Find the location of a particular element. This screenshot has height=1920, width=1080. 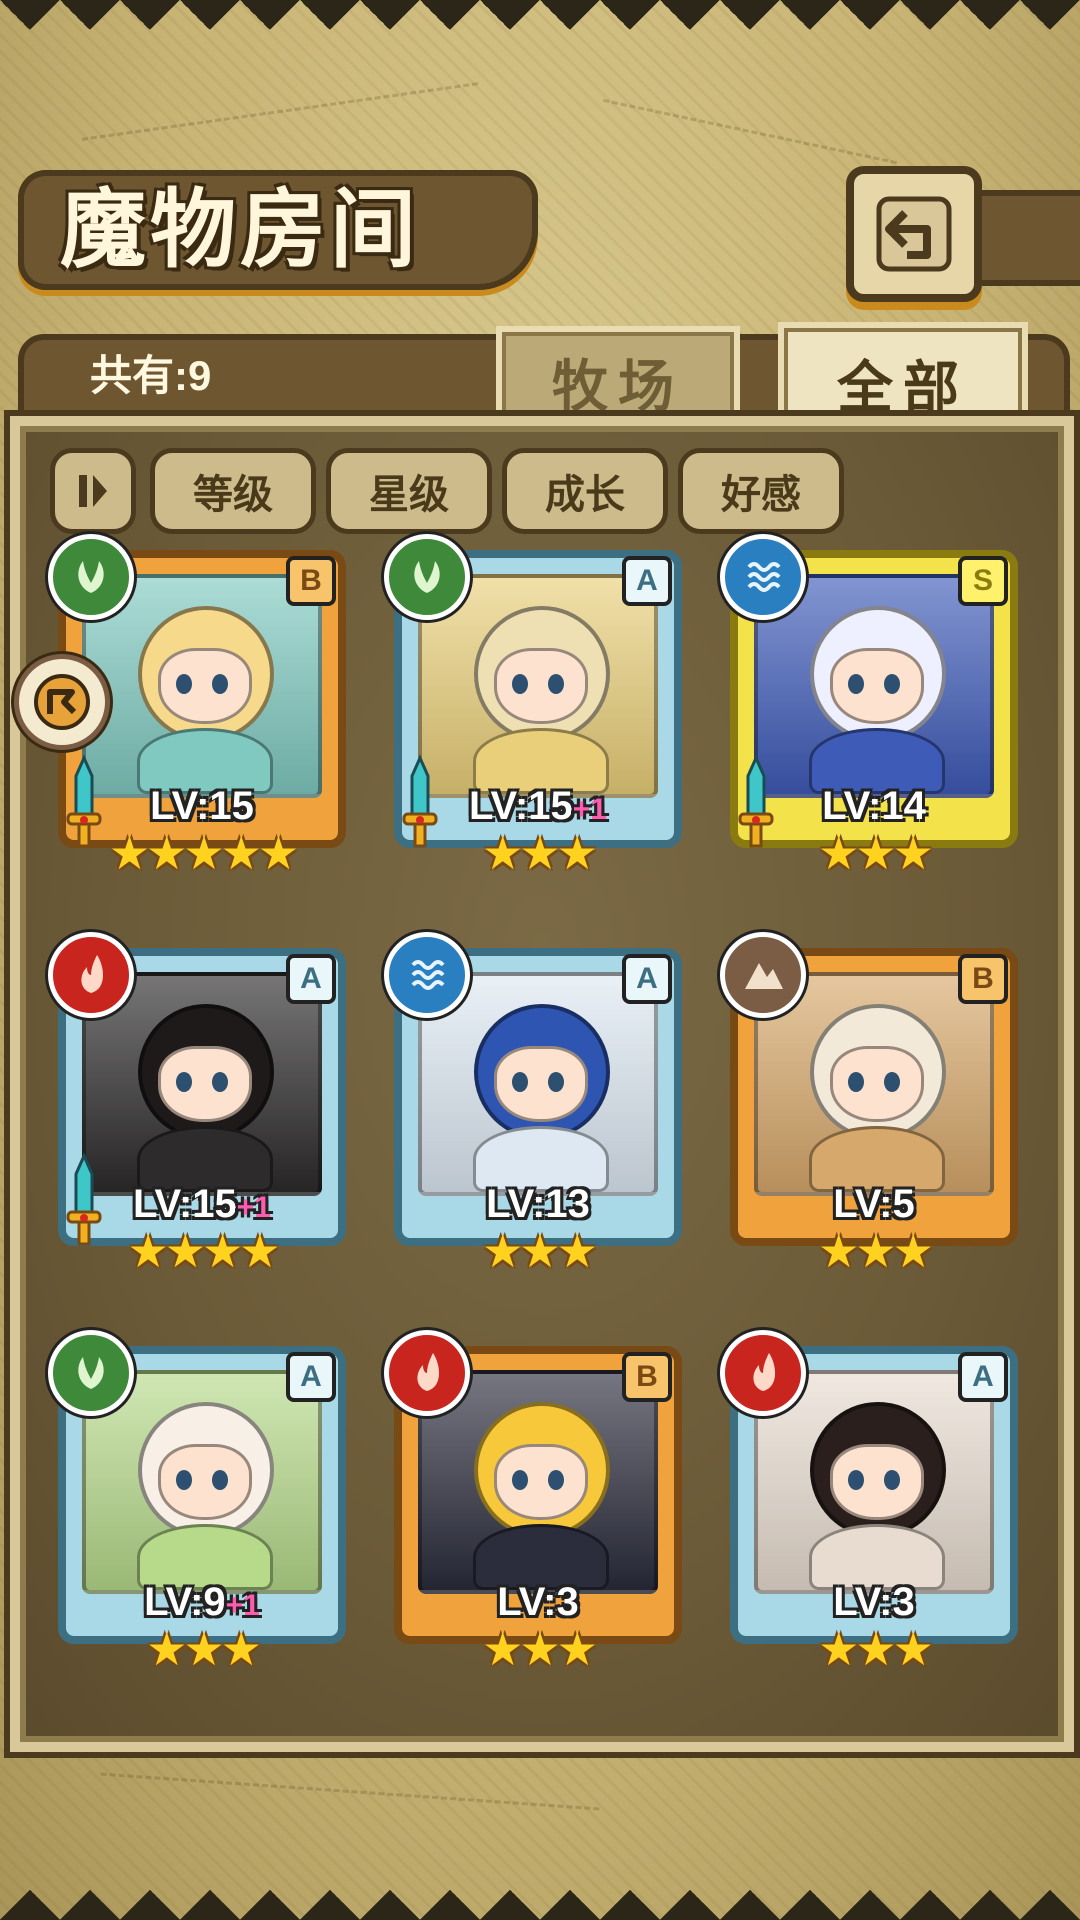

monster-level: LV:13 is located at coordinates (538, 1204).